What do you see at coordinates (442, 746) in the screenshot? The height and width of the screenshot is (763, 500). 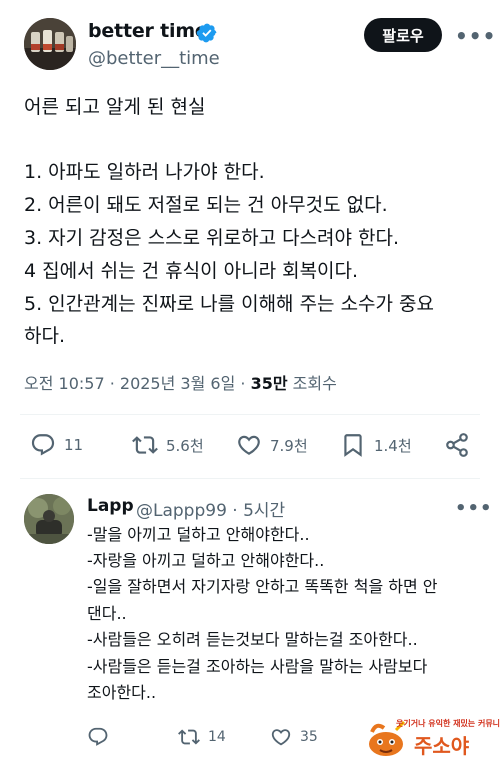 I see `watermark-logo-text: 주소야` at bounding box center [442, 746].